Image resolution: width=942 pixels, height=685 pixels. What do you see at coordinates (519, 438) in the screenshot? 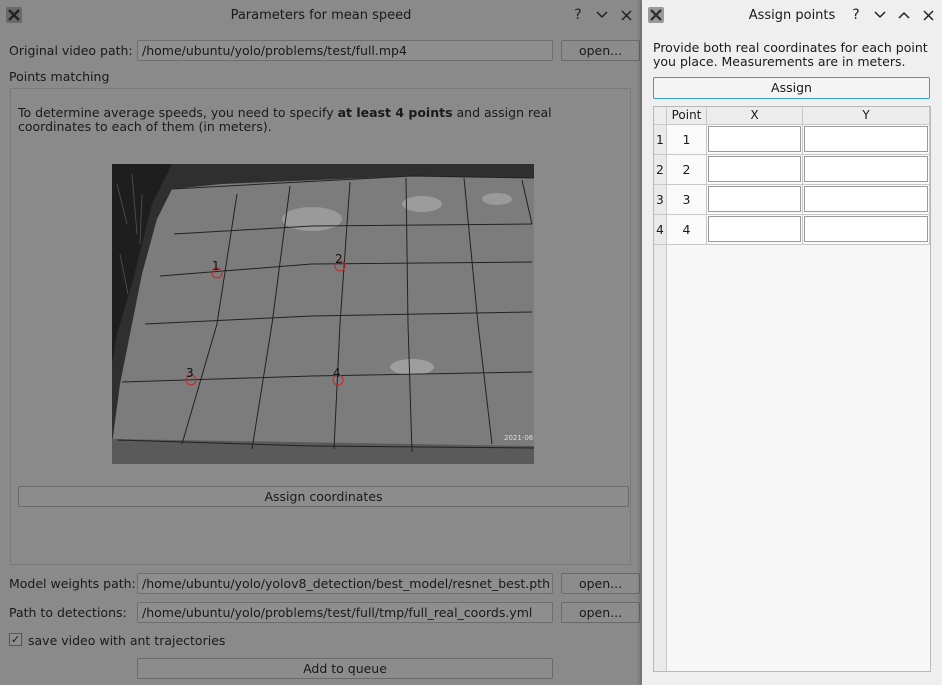
I see `preview-timestamp: 2021-06` at bounding box center [519, 438].